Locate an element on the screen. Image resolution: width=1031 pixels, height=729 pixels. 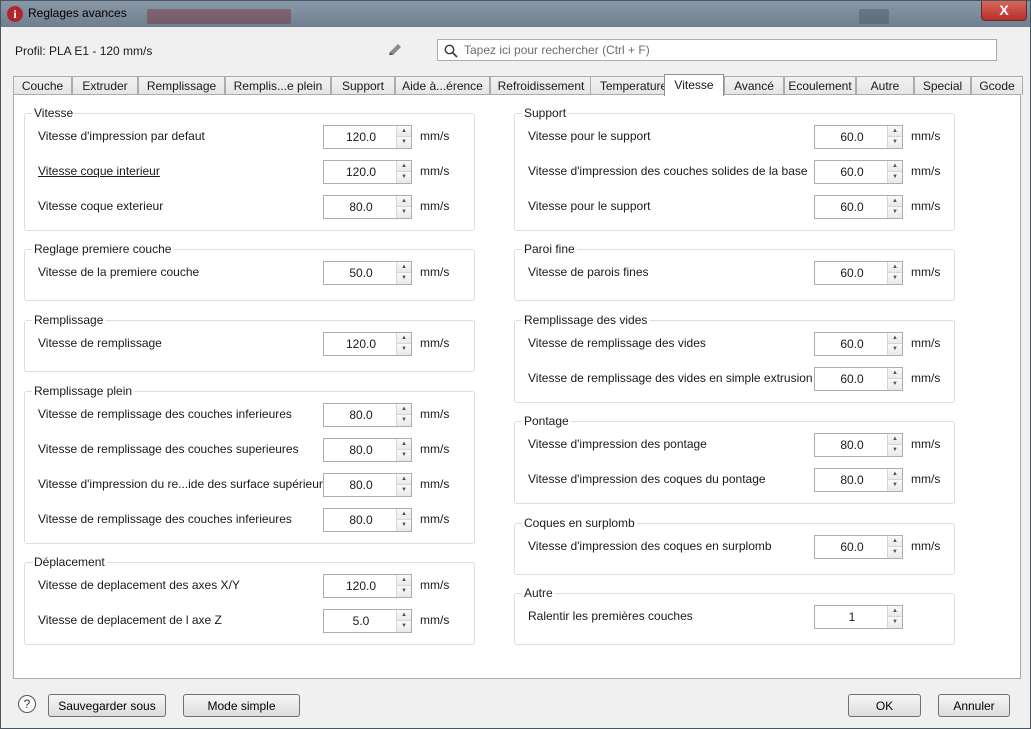
tab-2: Extruder is located at coordinates (105, 85).